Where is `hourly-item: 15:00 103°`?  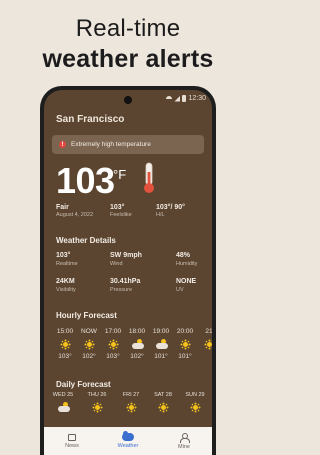
hourly-item: 15:00 103° is located at coordinates (65, 344).